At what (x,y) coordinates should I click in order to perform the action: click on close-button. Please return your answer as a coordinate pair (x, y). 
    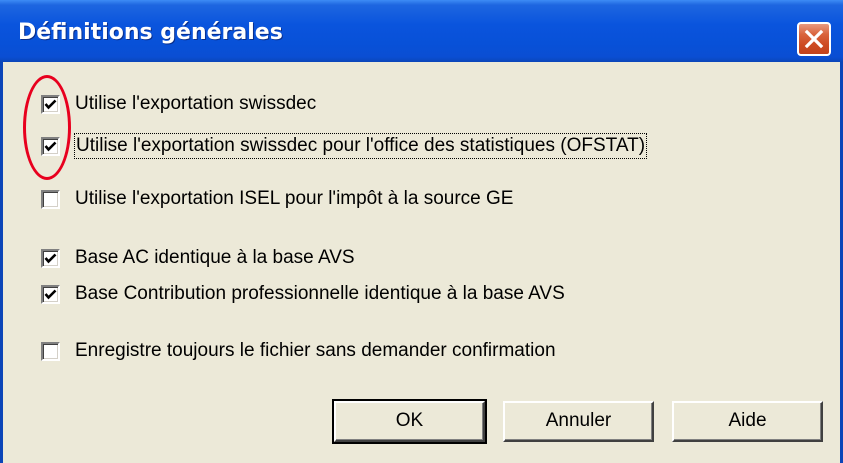
    Looking at the image, I should click on (814, 39).